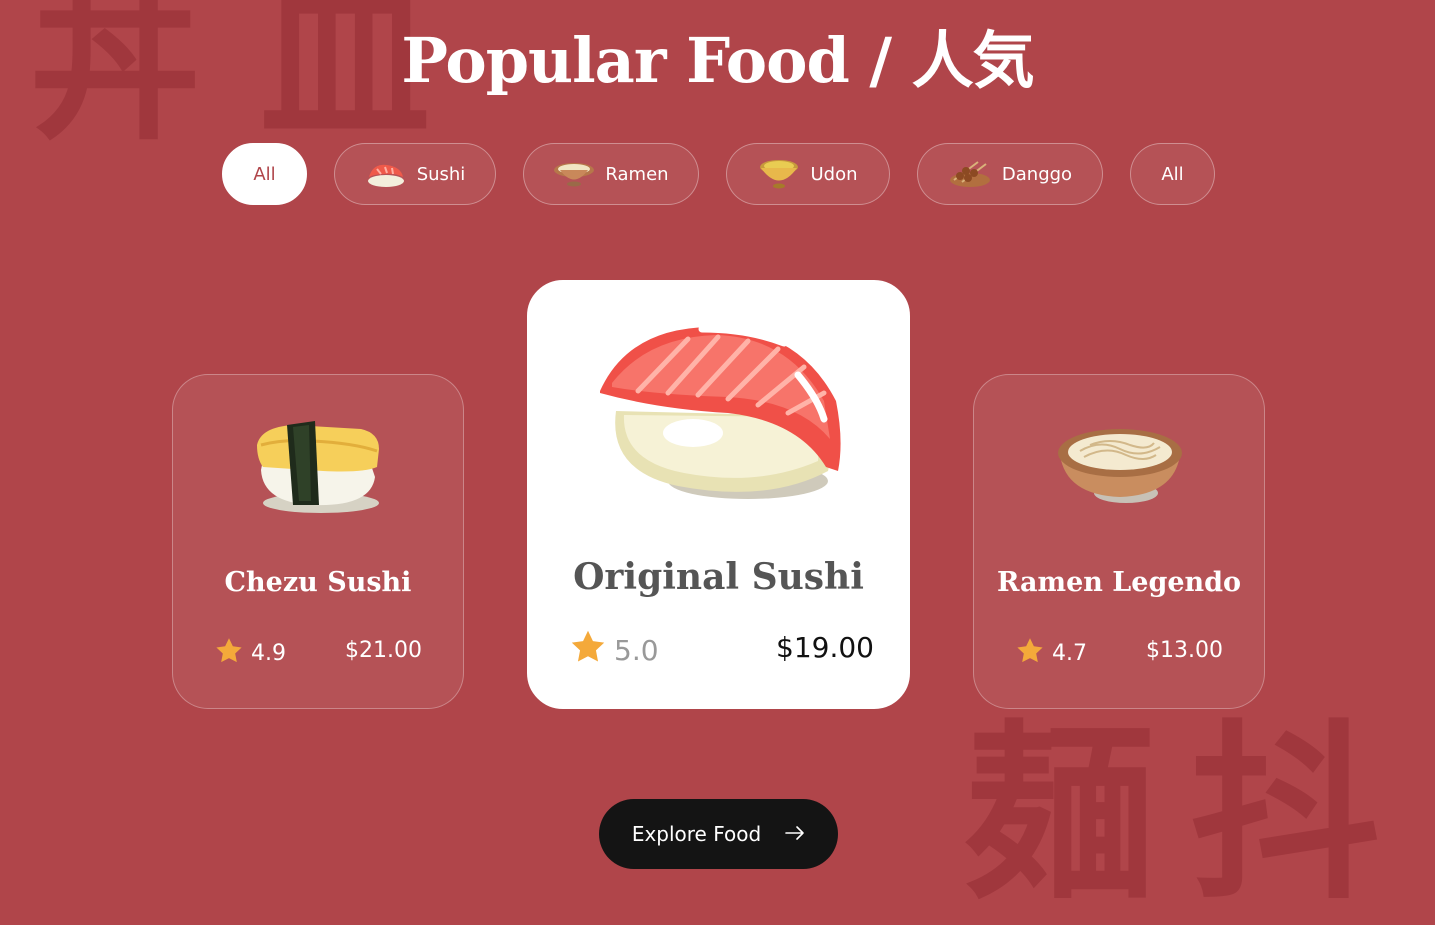 The image size is (1435, 925). I want to click on food-card-original-sushi: Original Sushi 5.0 $19.00, so click(718, 494).